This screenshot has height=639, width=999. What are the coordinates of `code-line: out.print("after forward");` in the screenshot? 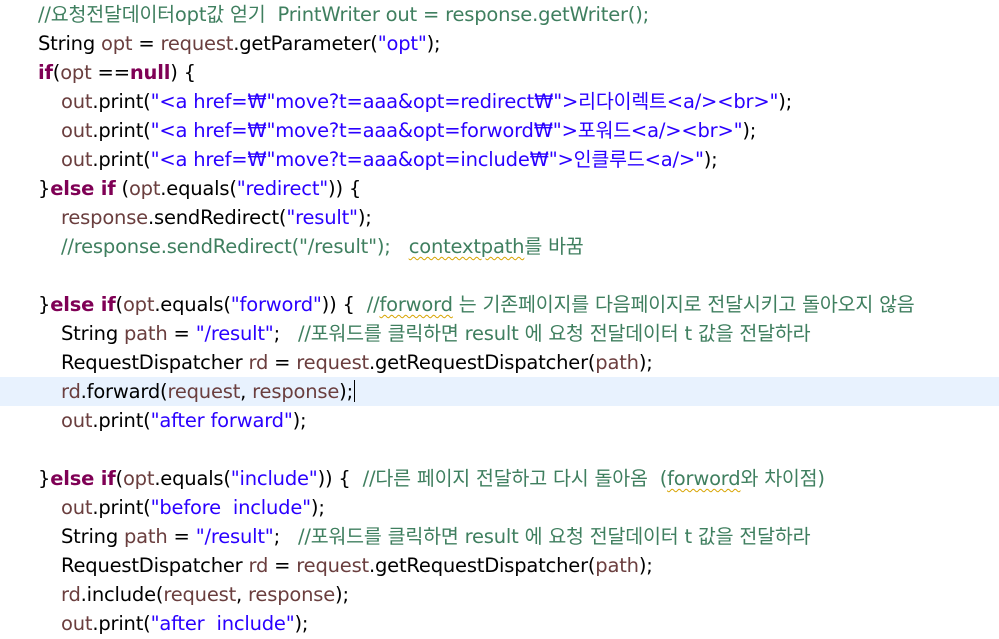 It's located at (499, 420).